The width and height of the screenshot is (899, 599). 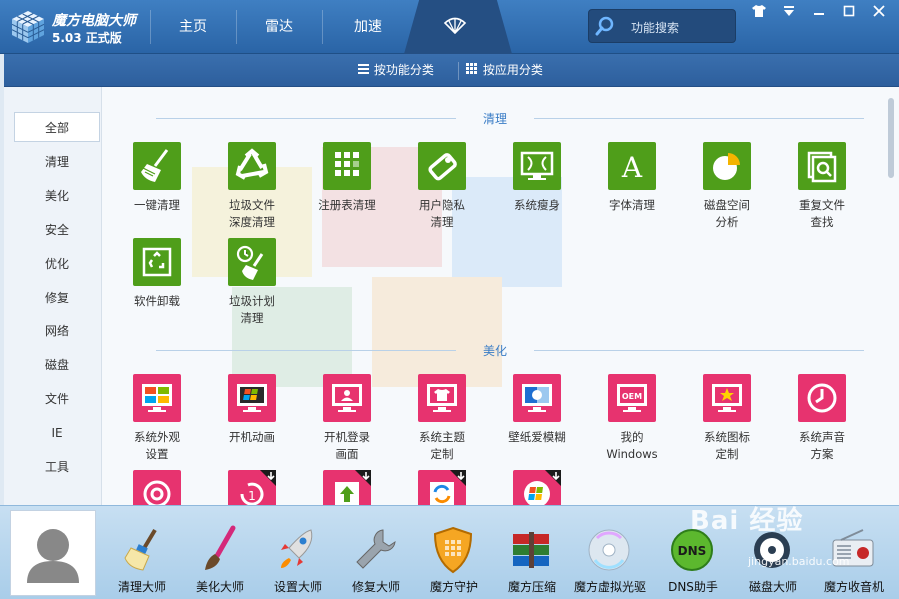 I want to click on tile-duplicate-file-search, so click(x=822, y=166).